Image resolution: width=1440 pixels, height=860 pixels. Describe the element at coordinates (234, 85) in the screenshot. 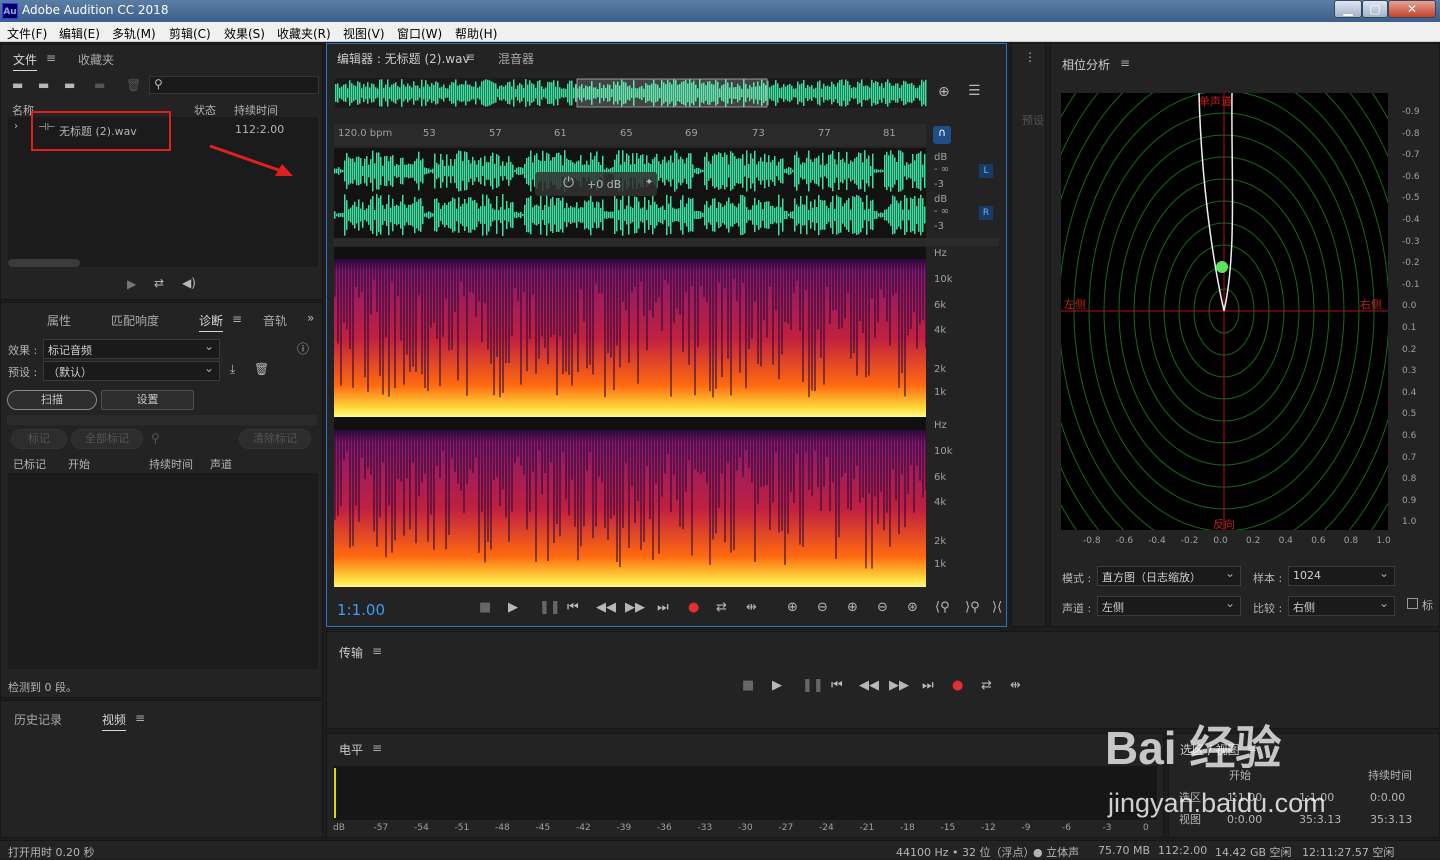

I see `search-input: ⚲` at that location.